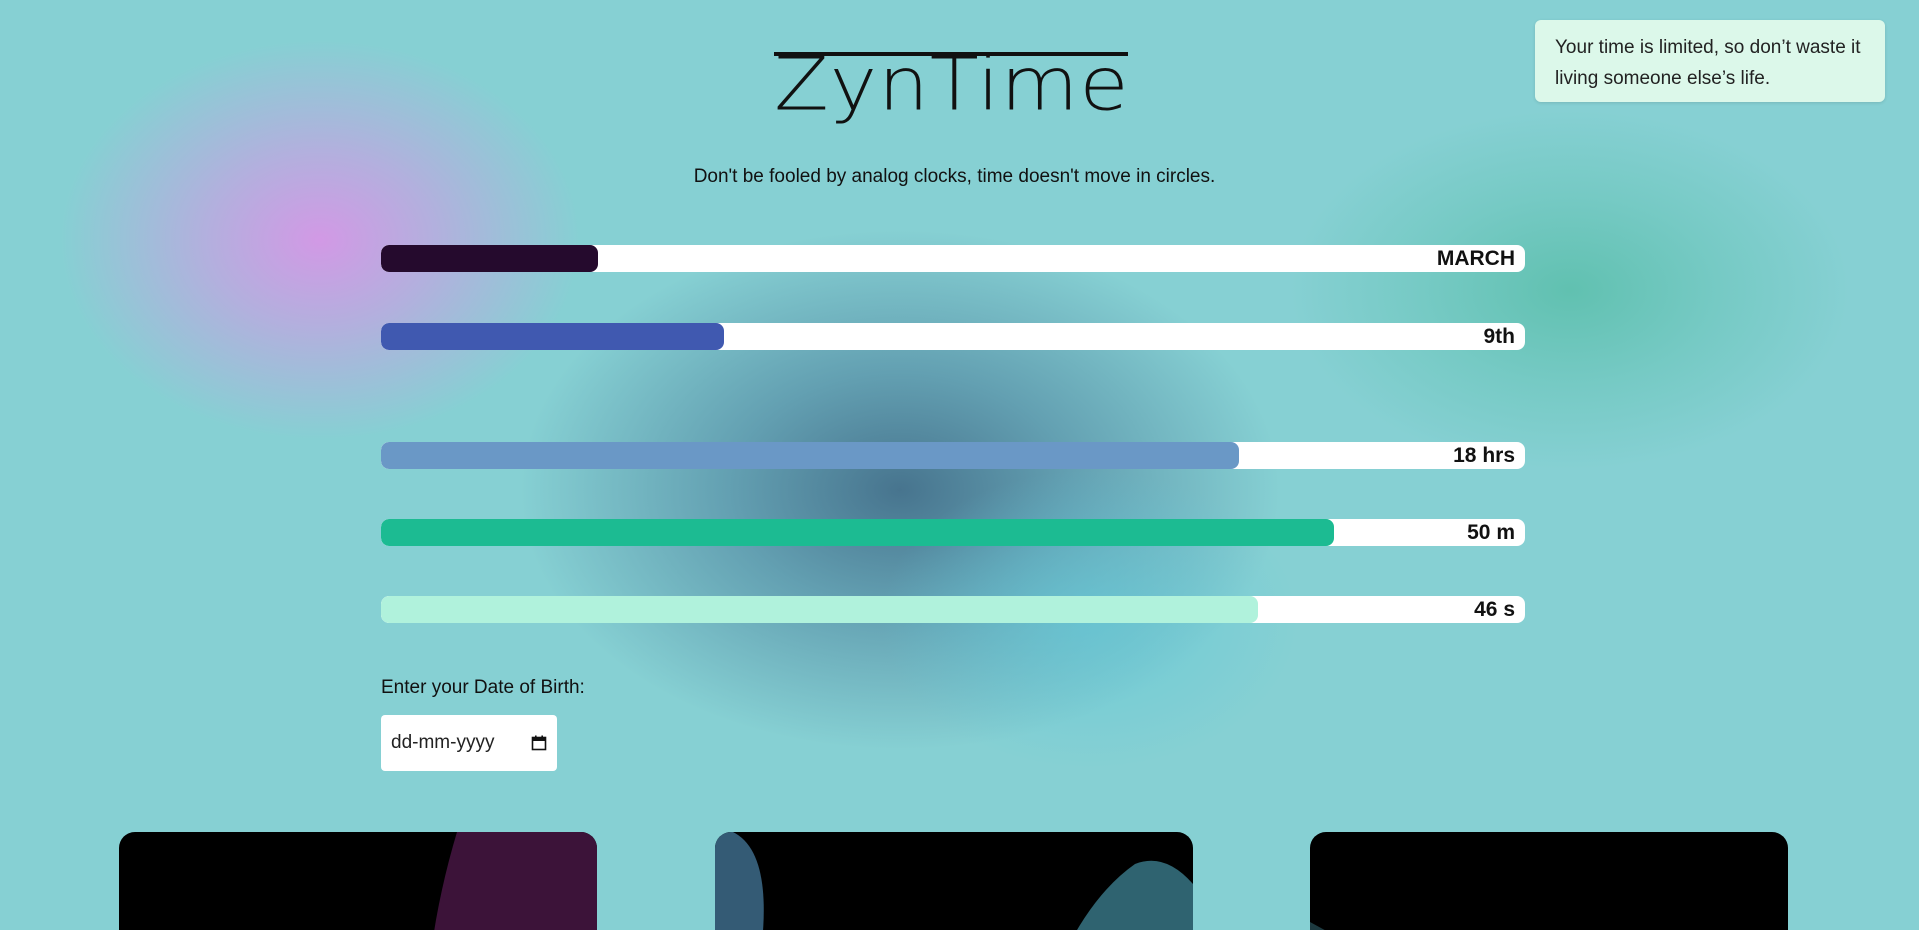  What do you see at coordinates (1499, 336) in the screenshot?
I see `day-label: 9th` at bounding box center [1499, 336].